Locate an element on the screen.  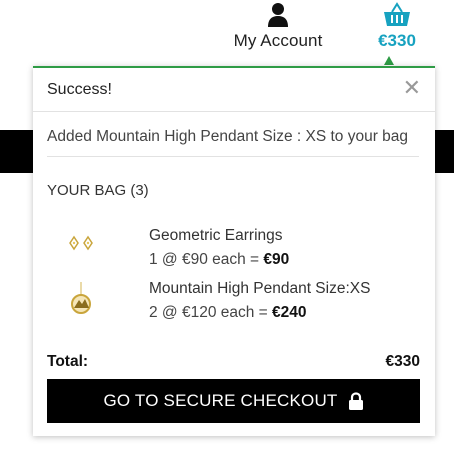
item-line-total: €240 is located at coordinates (289, 312).